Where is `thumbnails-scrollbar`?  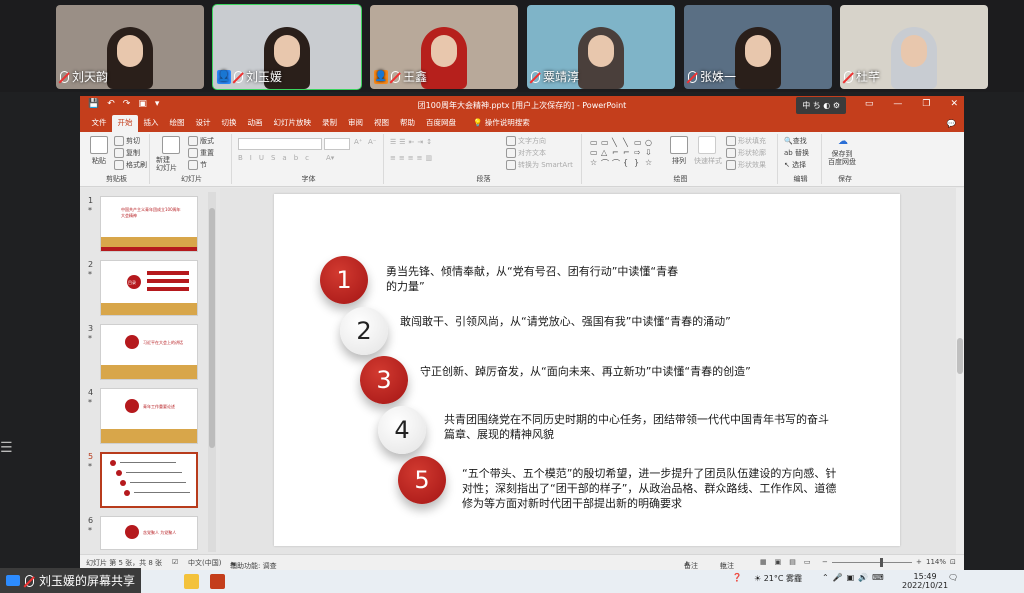
thumbnails-scrollbar is located at coordinates (212, 372).